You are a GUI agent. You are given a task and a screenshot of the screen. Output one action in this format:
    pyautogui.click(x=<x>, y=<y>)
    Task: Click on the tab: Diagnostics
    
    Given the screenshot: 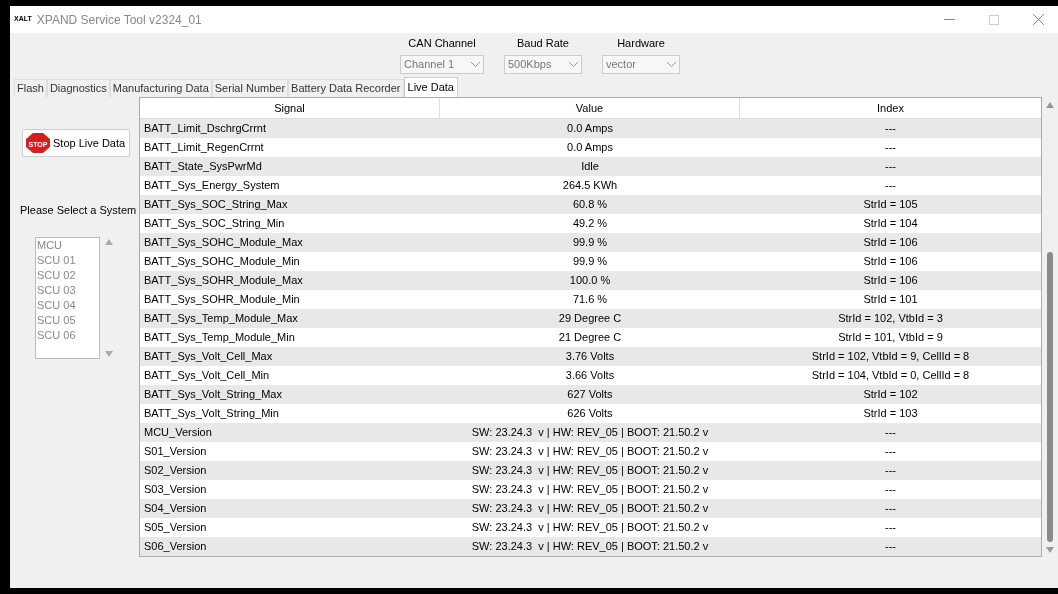 What is the action you would take?
    pyautogui.click(x=78, y=88)
    